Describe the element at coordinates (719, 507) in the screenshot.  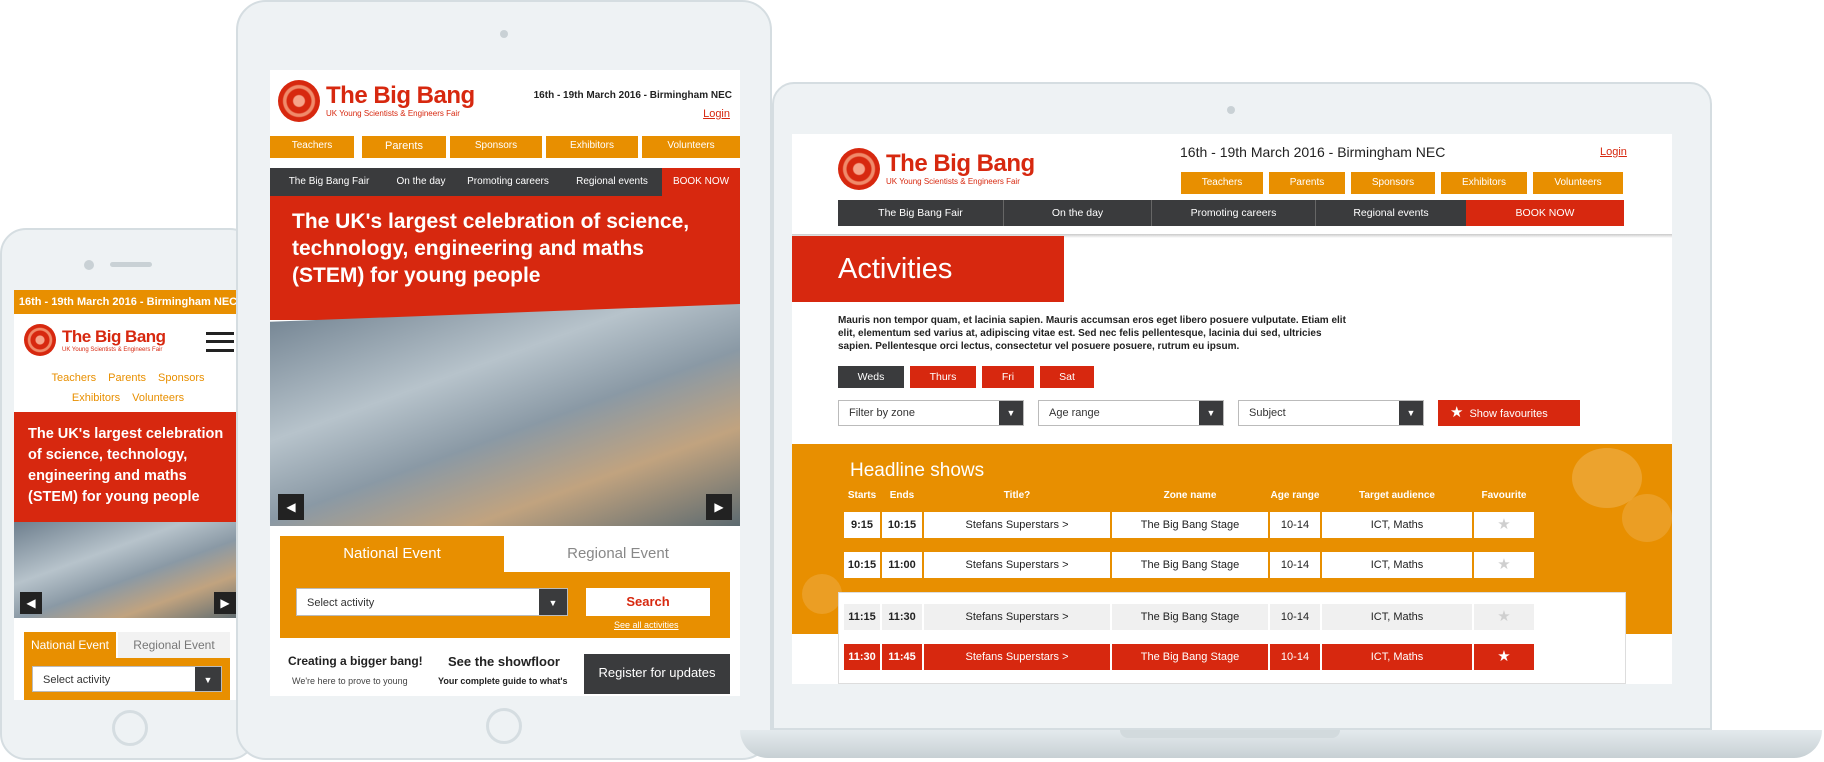
I see `tablet-next-arrow-icon: ▶` at that location.